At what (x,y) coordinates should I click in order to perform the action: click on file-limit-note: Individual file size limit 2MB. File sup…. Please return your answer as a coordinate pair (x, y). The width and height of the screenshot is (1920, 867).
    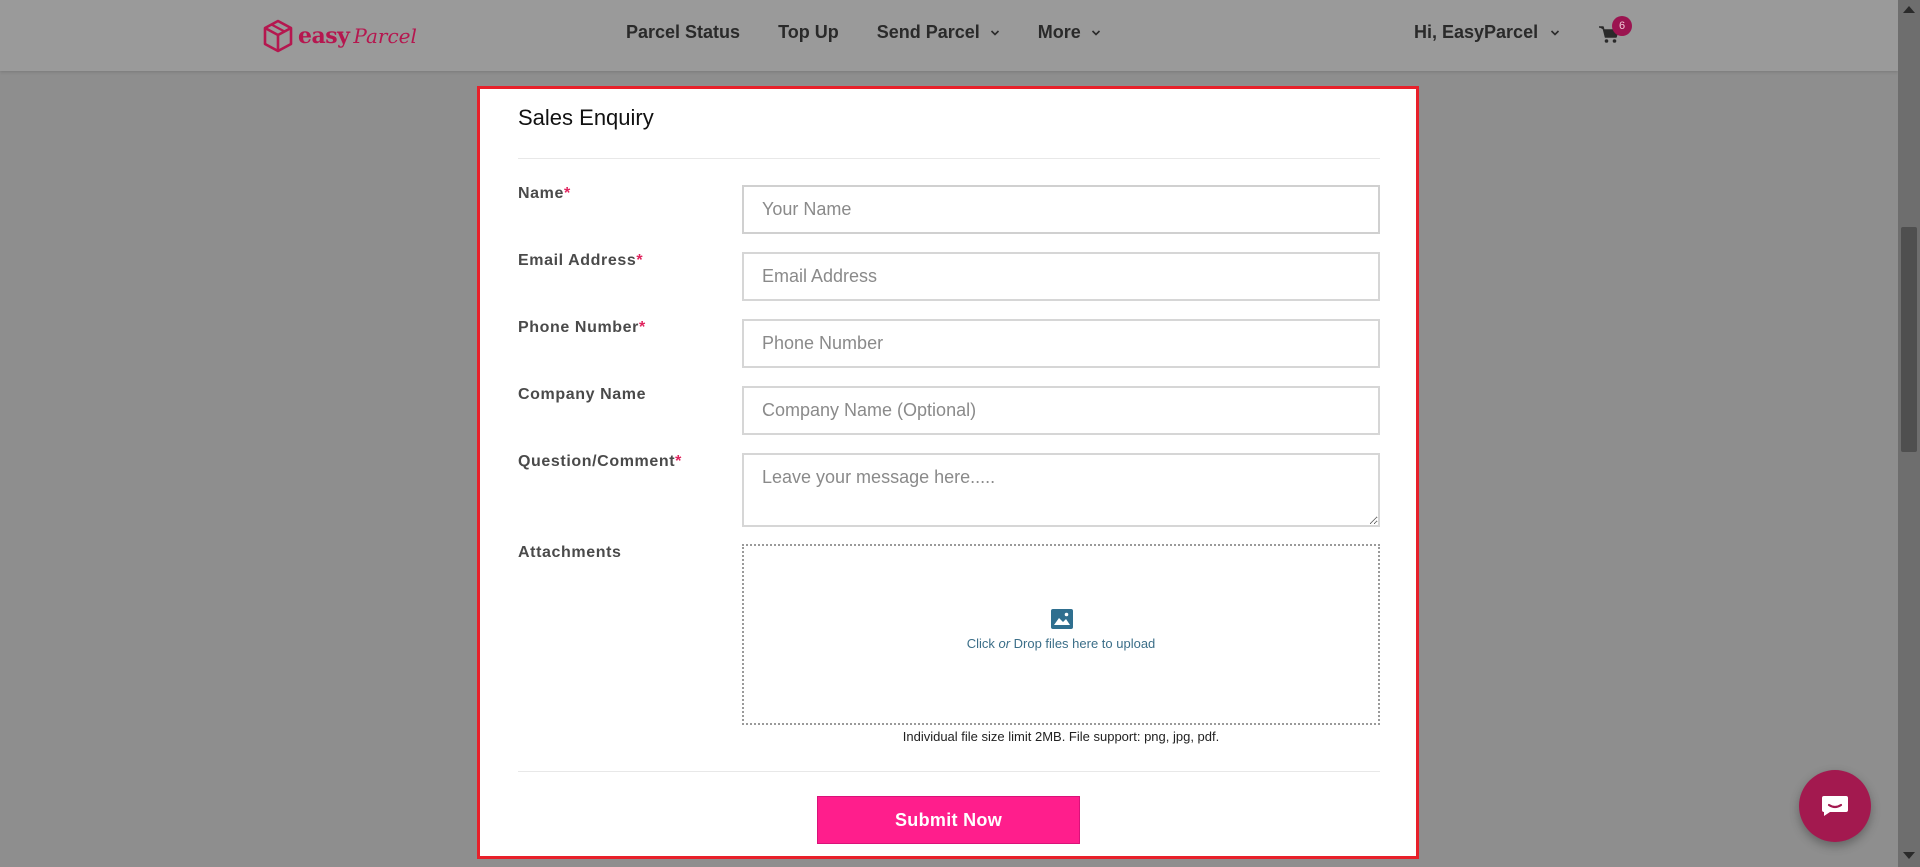
    Looking at the image, I should click on (1061, 736).